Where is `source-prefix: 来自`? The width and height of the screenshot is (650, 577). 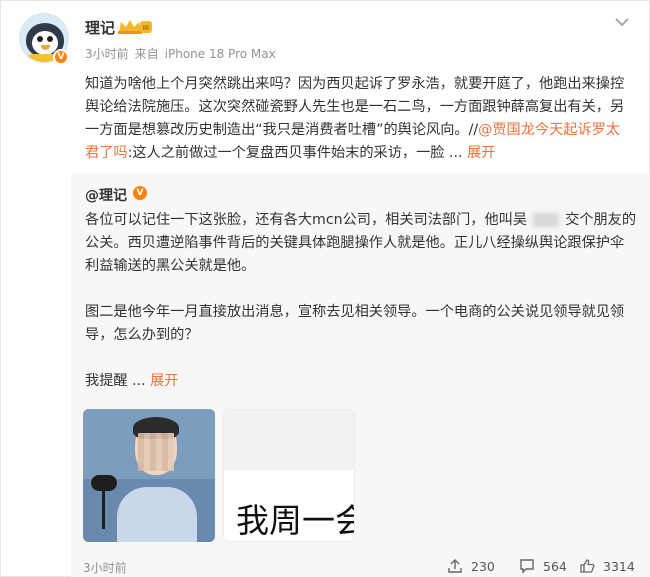
source-prefix: 来自 is located at coordinates (146, 54).